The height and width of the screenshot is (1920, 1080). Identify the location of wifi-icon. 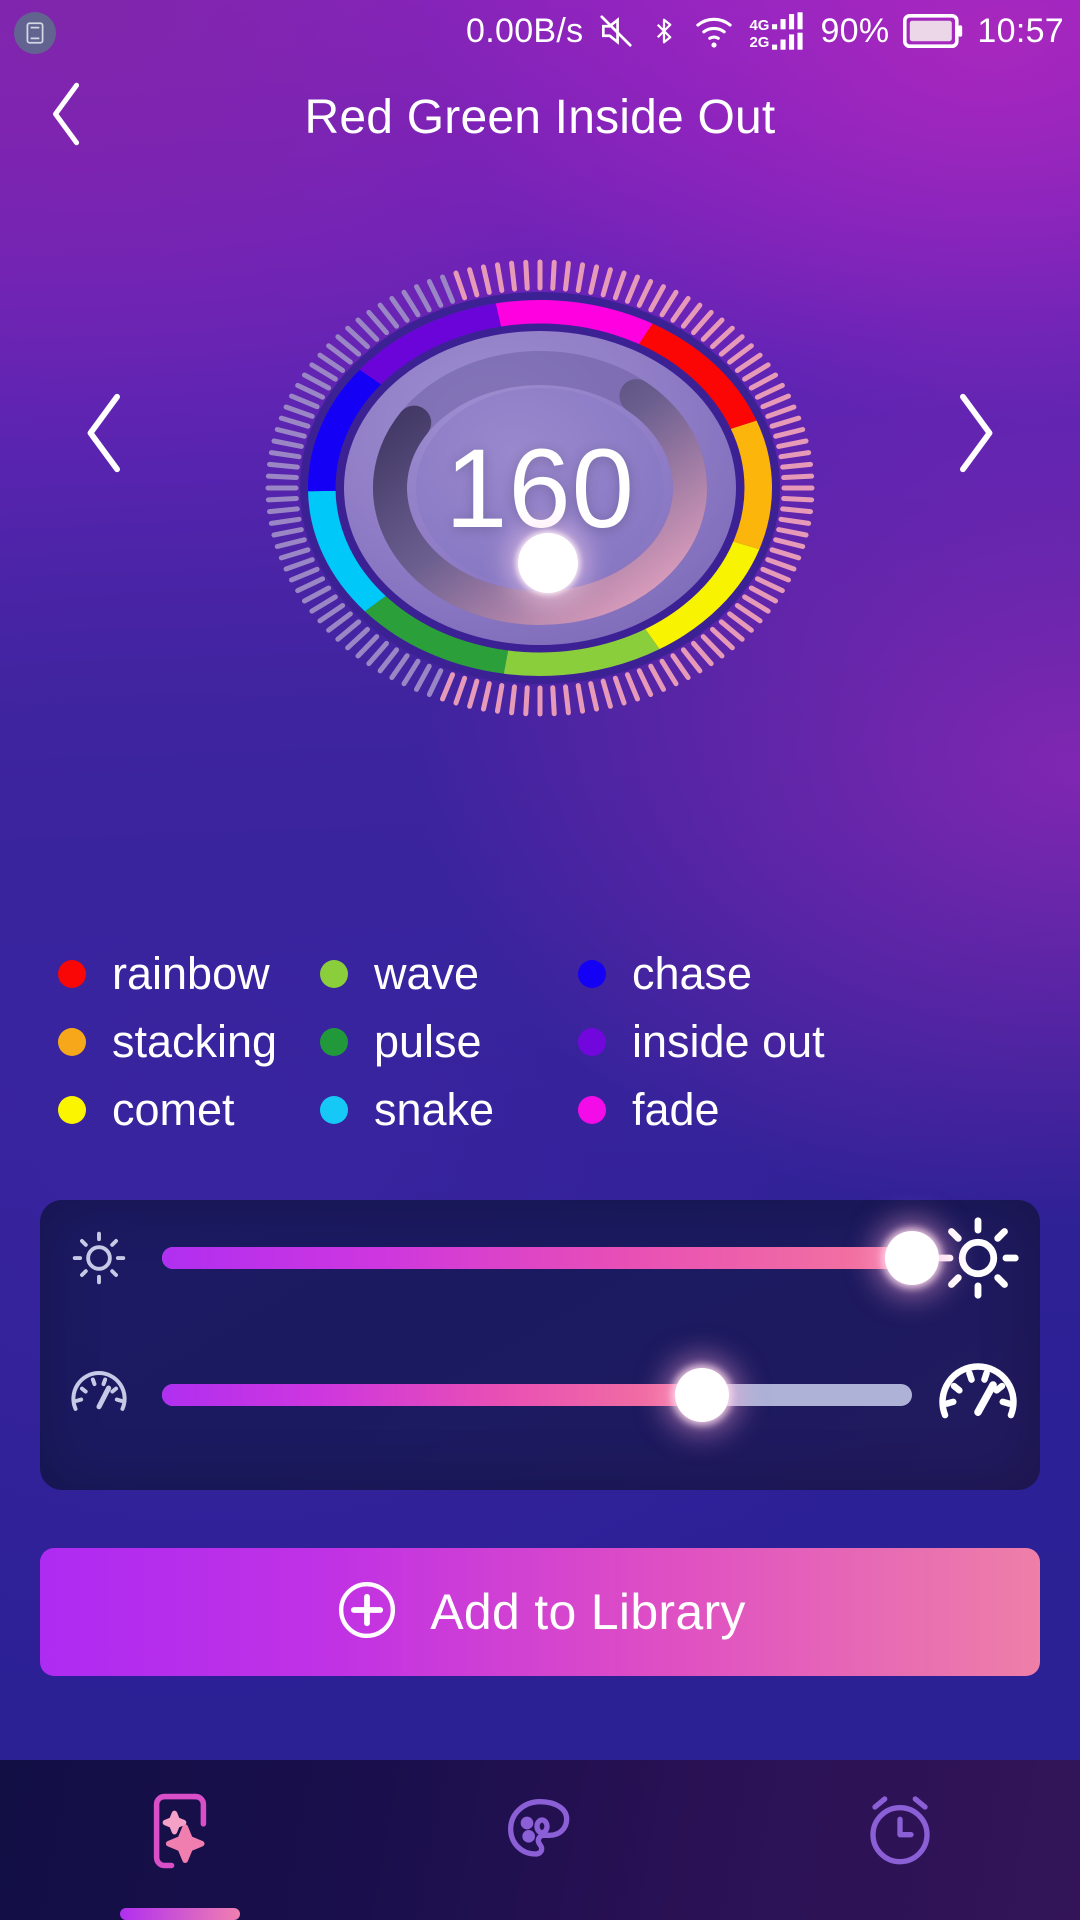
(714, 31).